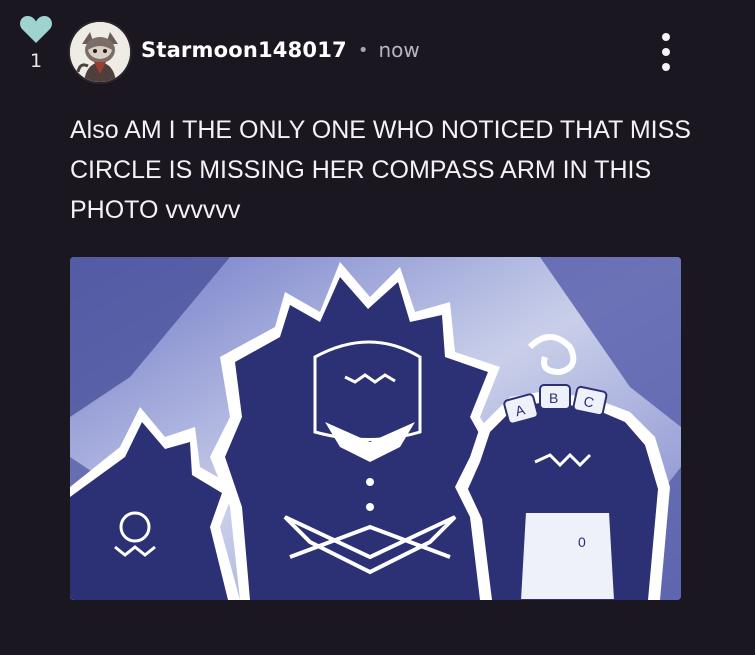 This screenshot has height=655, width=755. What do you see at coordinates (553, 398) in the screenshot?
I see `block-letter-b: B` at bounding box center [553, 398].